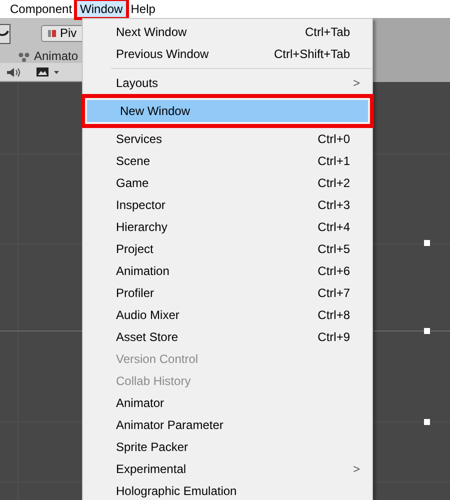 The height and width of the screenshot is (500, 450). What do you see at coordinates (56, 56) in the screenshot?
I see `animator-tab: Animato` at bounding box center [56, 56].